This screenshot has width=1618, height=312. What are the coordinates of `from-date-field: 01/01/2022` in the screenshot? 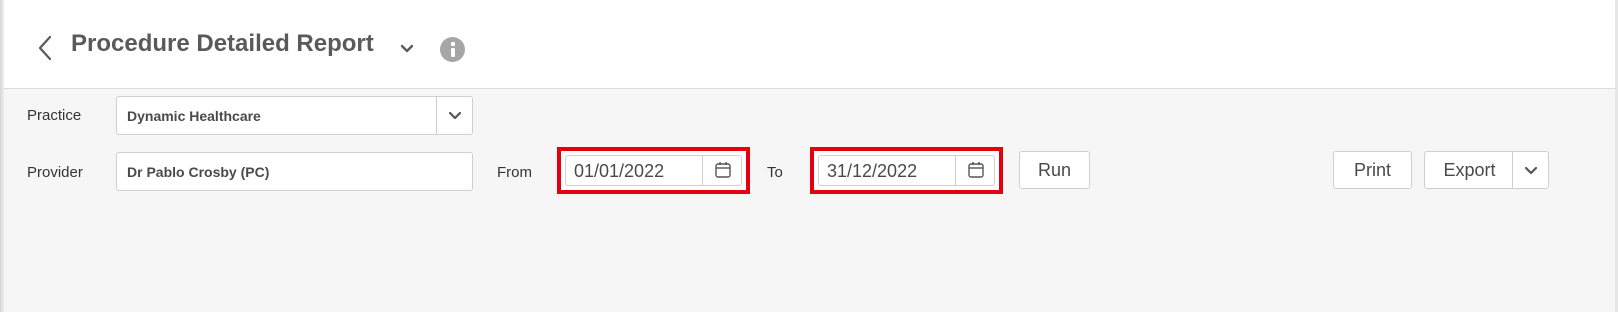 It's located at (653, 170).